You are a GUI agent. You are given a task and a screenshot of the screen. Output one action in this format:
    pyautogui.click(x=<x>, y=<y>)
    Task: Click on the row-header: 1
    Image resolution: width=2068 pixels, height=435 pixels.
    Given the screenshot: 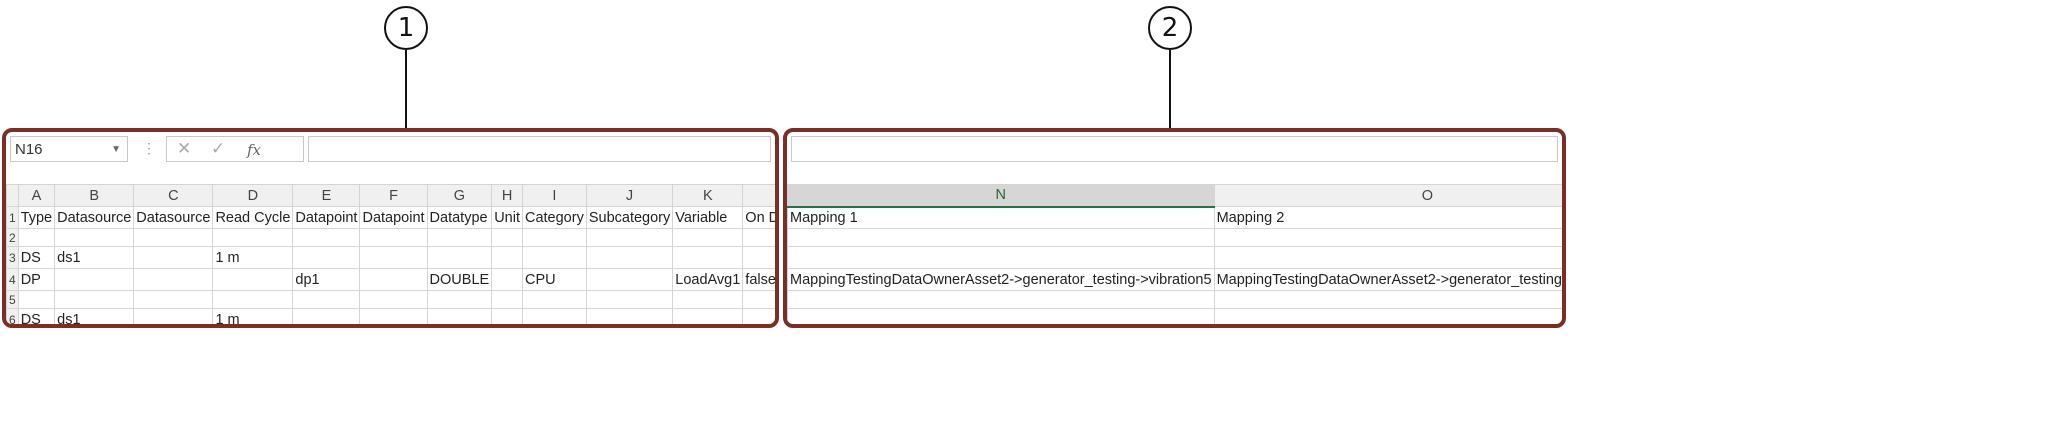 What is the action you would take?
    pyautogui.click(x=12, y=217)
    